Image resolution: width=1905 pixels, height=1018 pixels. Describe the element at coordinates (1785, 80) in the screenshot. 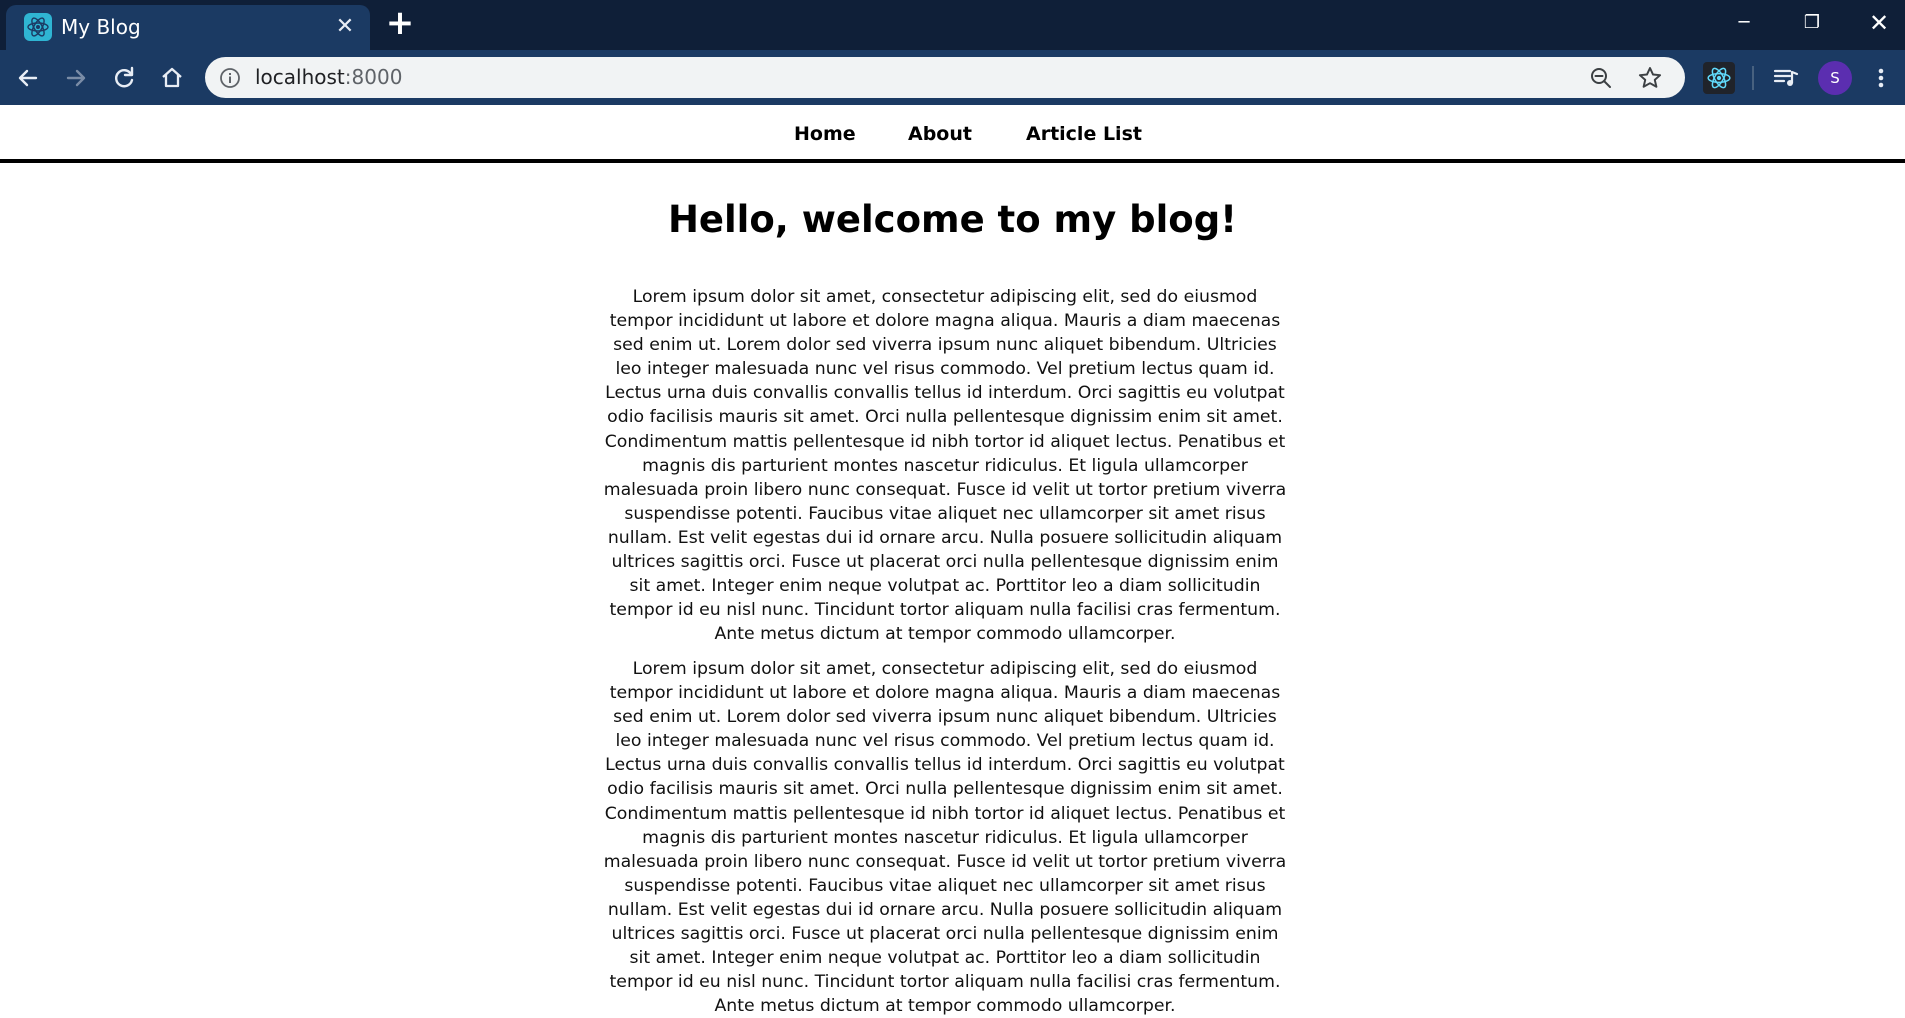

I see `media-control-icon` at that location.